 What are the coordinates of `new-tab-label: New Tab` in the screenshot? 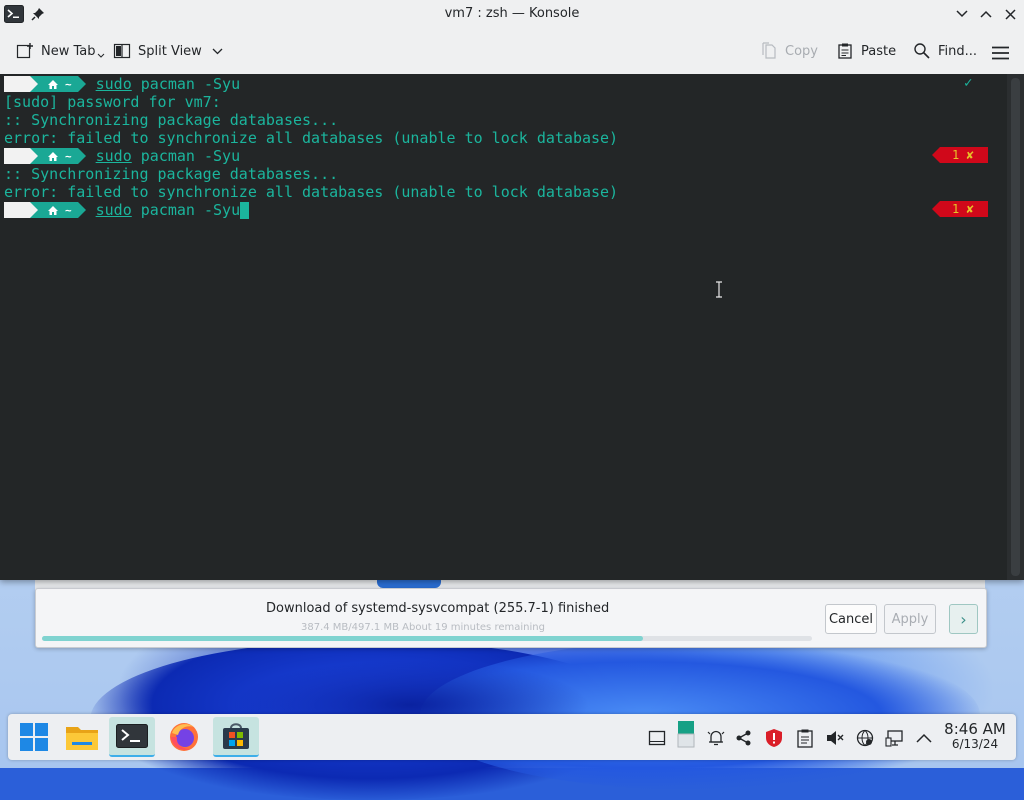 It's located at (68, 51).